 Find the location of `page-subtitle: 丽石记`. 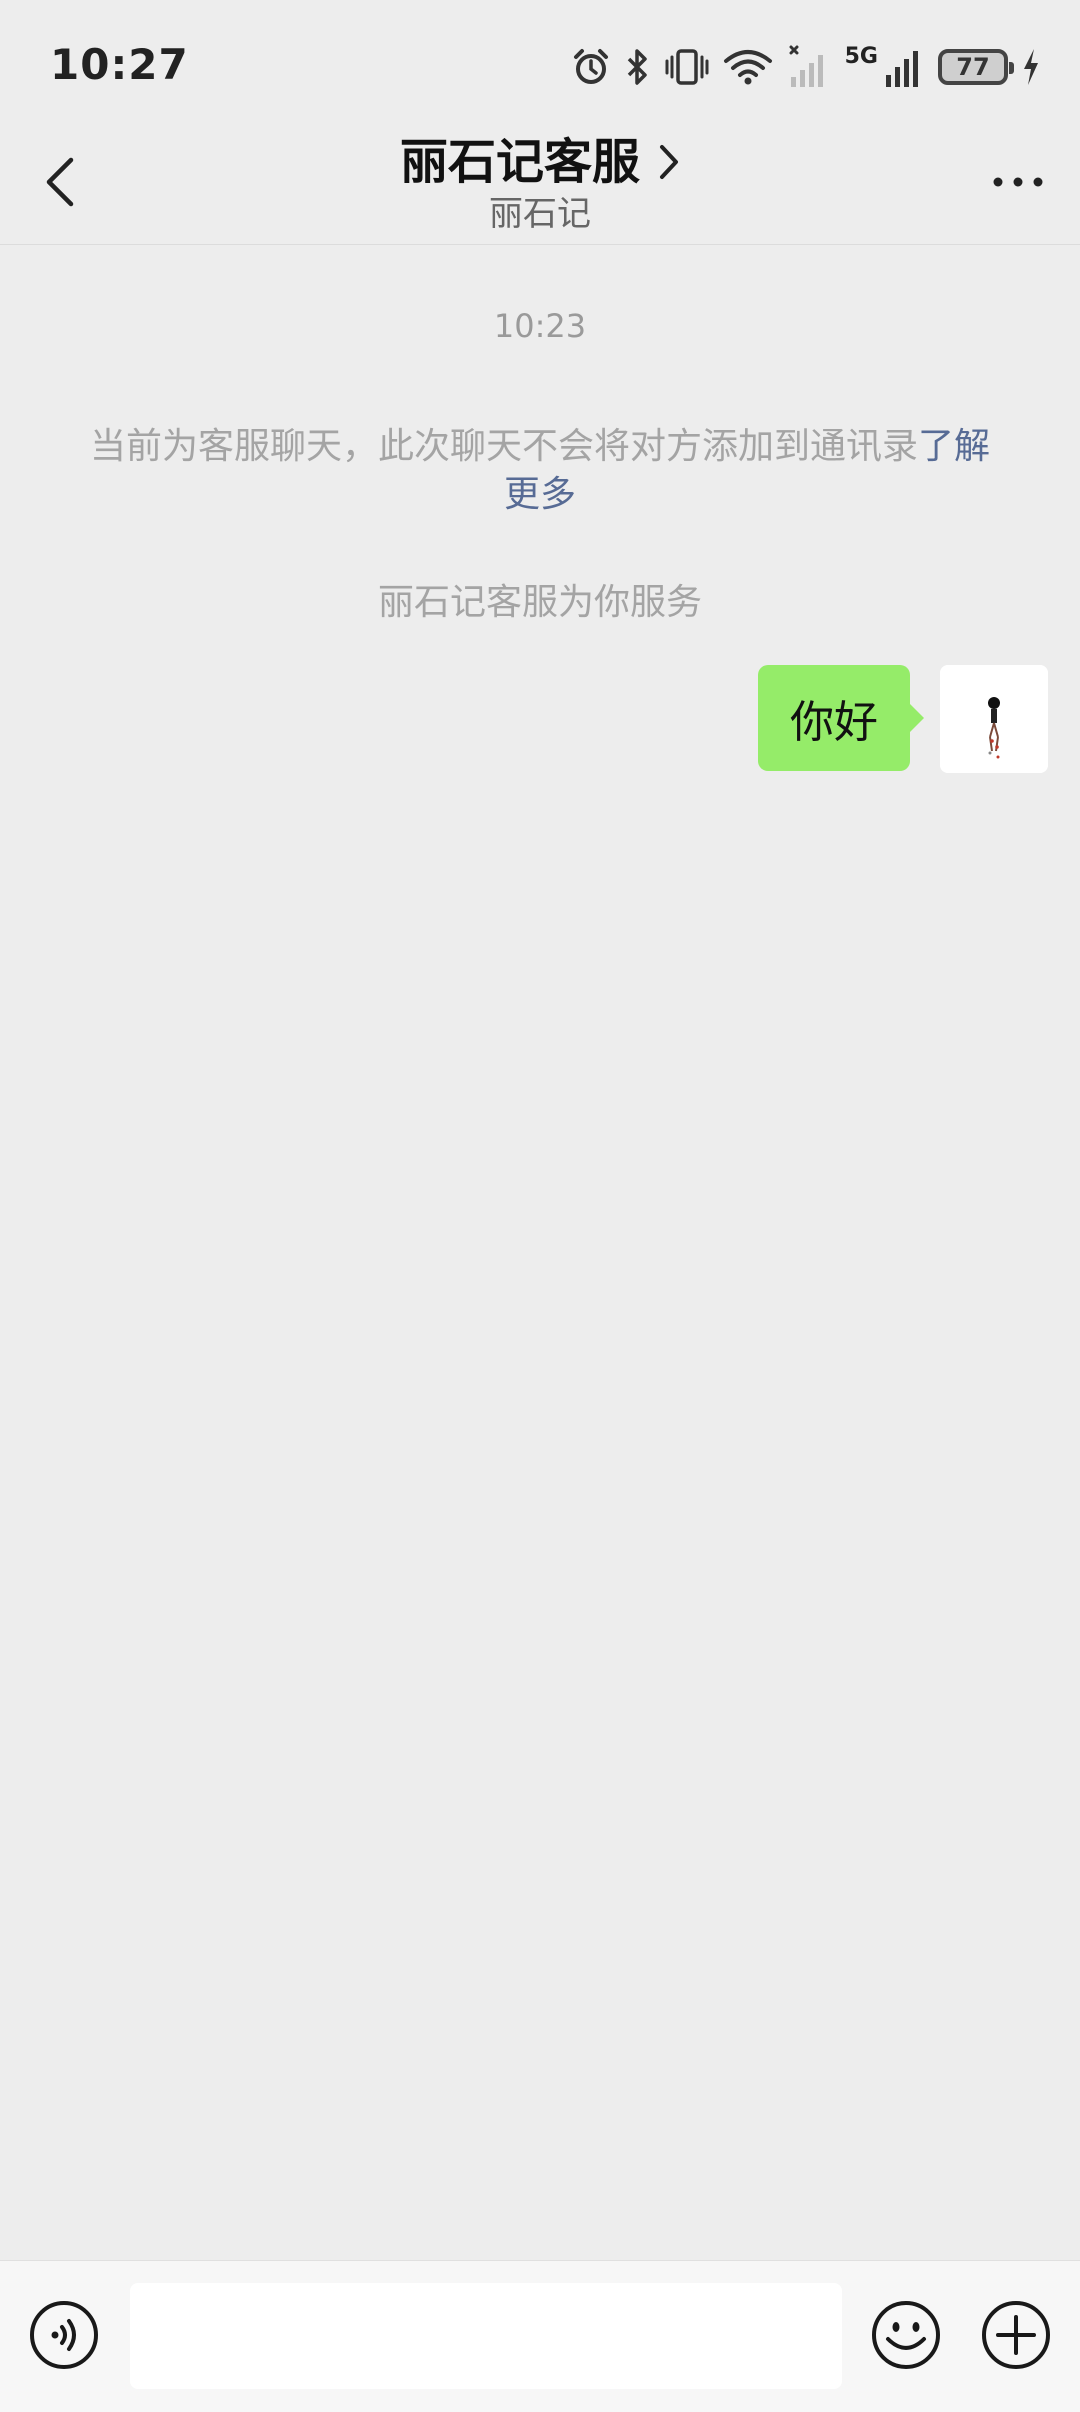

page-subtitle: 丽石记 is located at coordinates (540, 214).